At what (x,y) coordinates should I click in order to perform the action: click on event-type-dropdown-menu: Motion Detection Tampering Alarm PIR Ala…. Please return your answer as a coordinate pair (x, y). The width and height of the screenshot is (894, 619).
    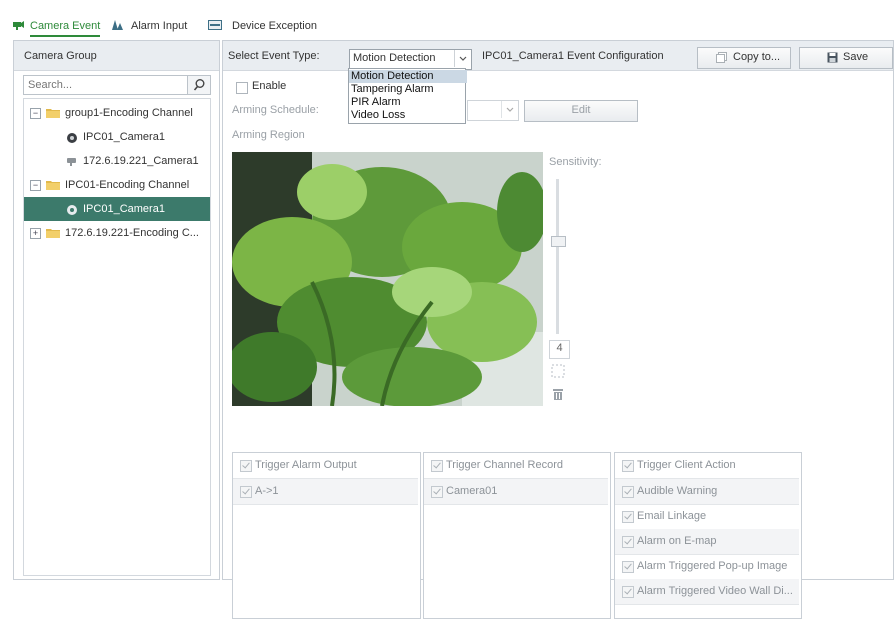
    Looking at the image, I should click on (407, 96).